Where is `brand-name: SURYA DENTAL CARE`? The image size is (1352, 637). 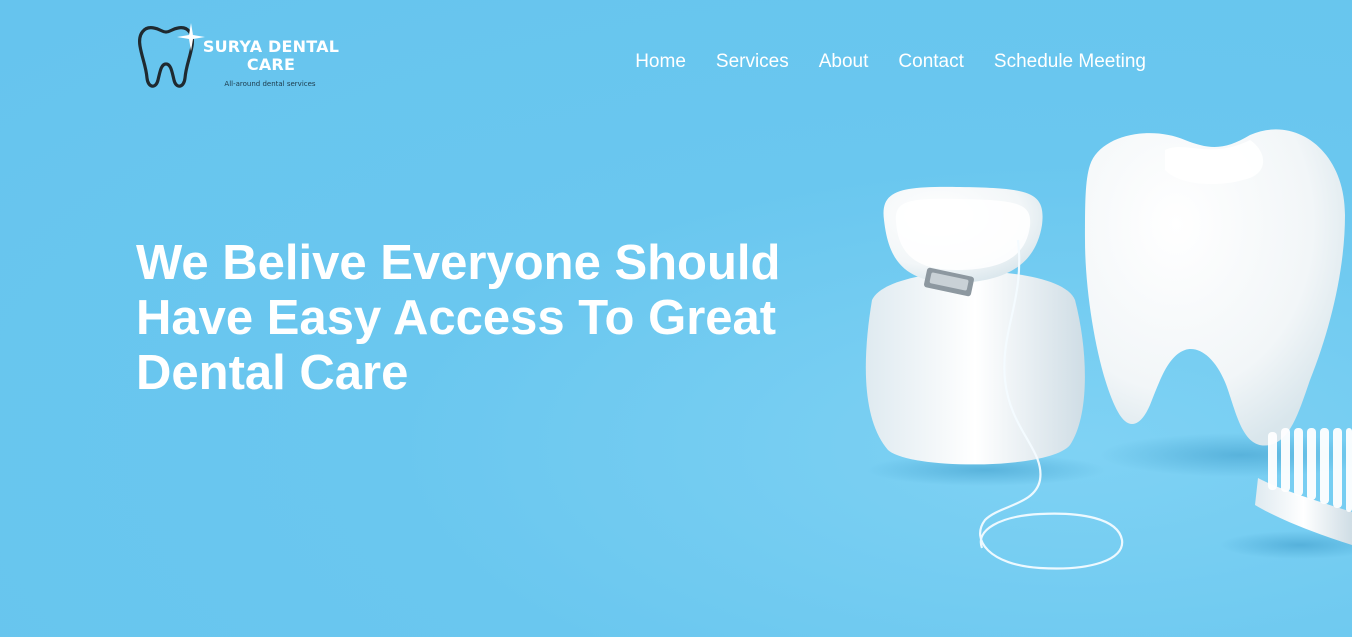
brand-name: SURYA DENTAL CARE is located at coordinates (271, 56).